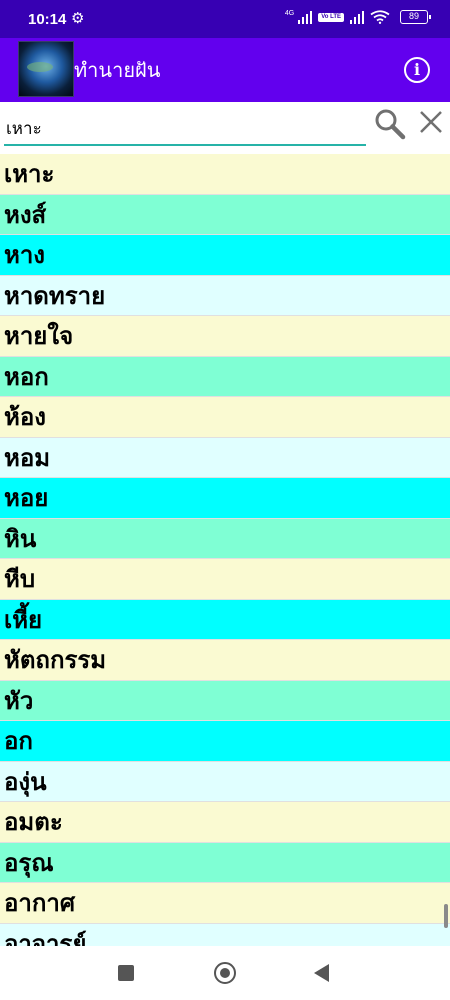 This screenshot has width=450, height=1000. I want to click on back-button, so click(321, 973).